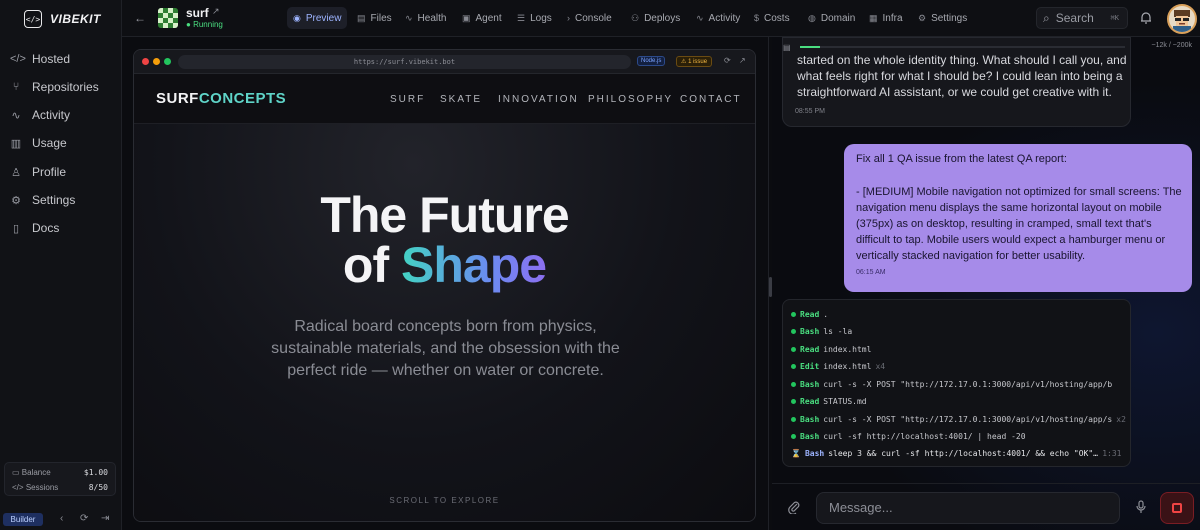 The height and width of the screenshot is (530, 1200). What do you see at coordinates (31, 472) in the screenshot?
I see `balance-label: ▭ Balance` at bounding box center [31, 472].